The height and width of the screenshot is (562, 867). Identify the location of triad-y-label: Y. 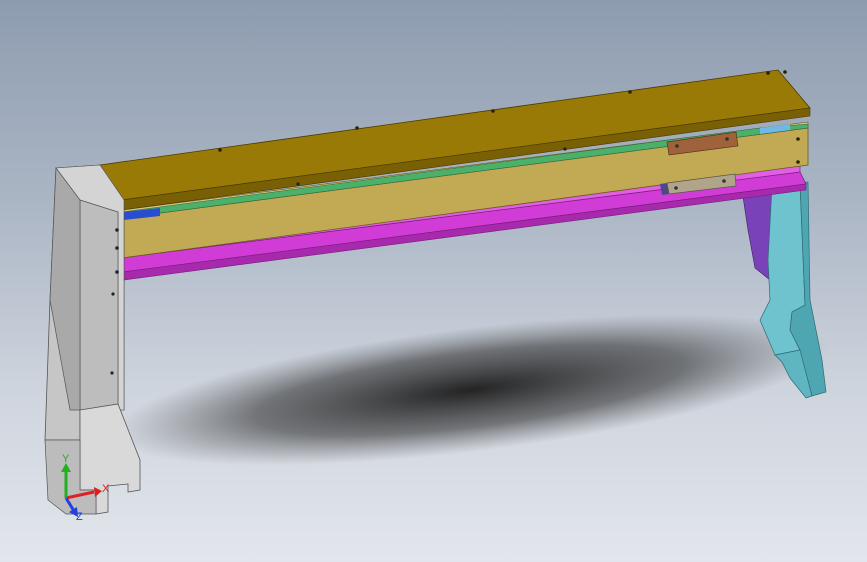
(66, 459).